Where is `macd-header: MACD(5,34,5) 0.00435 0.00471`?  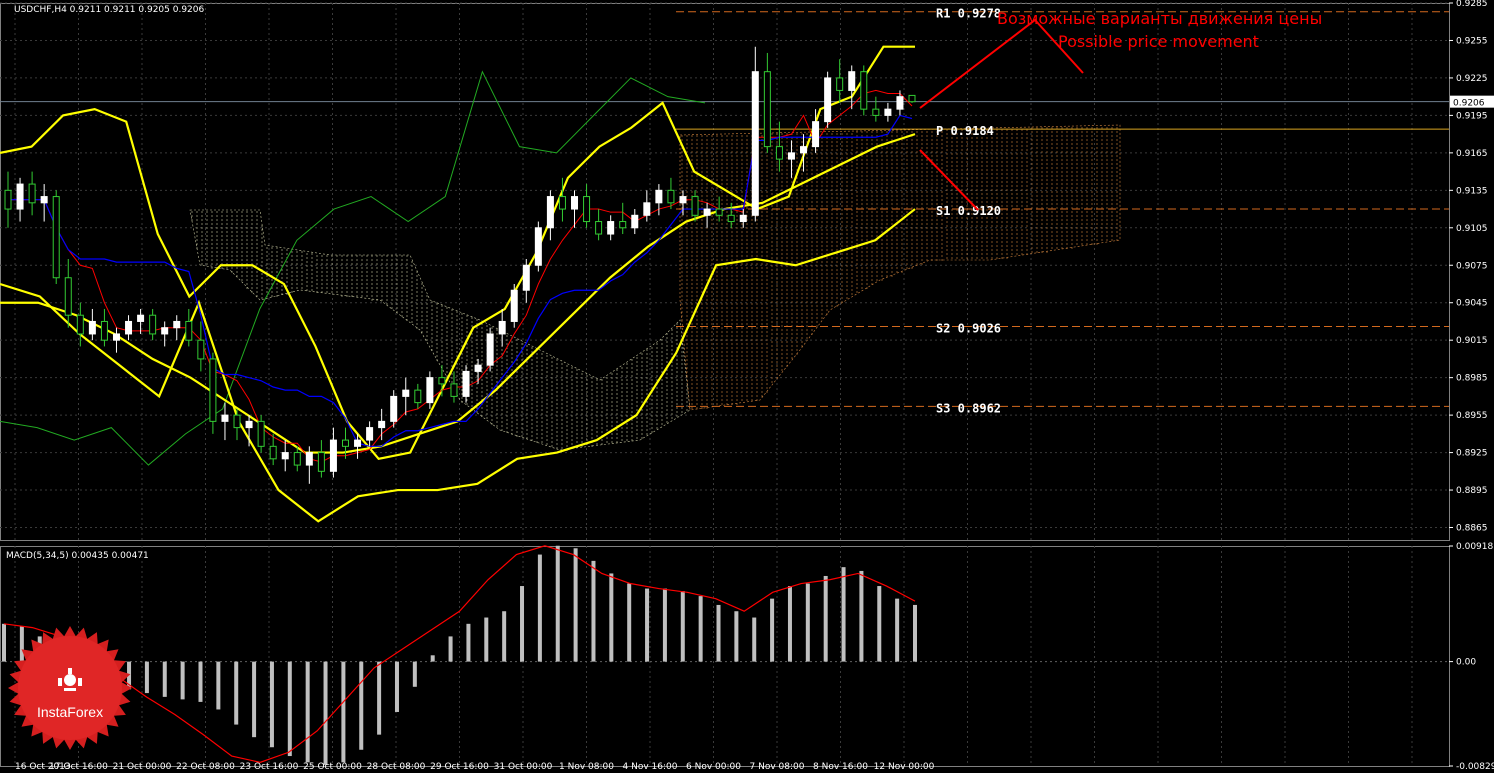
macd-header: MACD(5,34,5) 0.00435 0.00471 is located at coordinates (77, 556).